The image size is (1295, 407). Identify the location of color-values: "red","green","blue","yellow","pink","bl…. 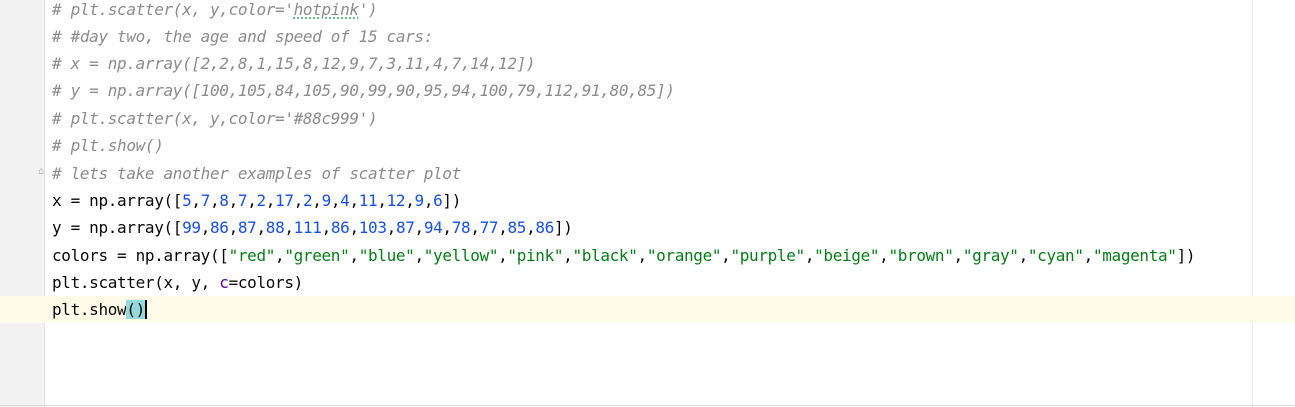
(703, 255).